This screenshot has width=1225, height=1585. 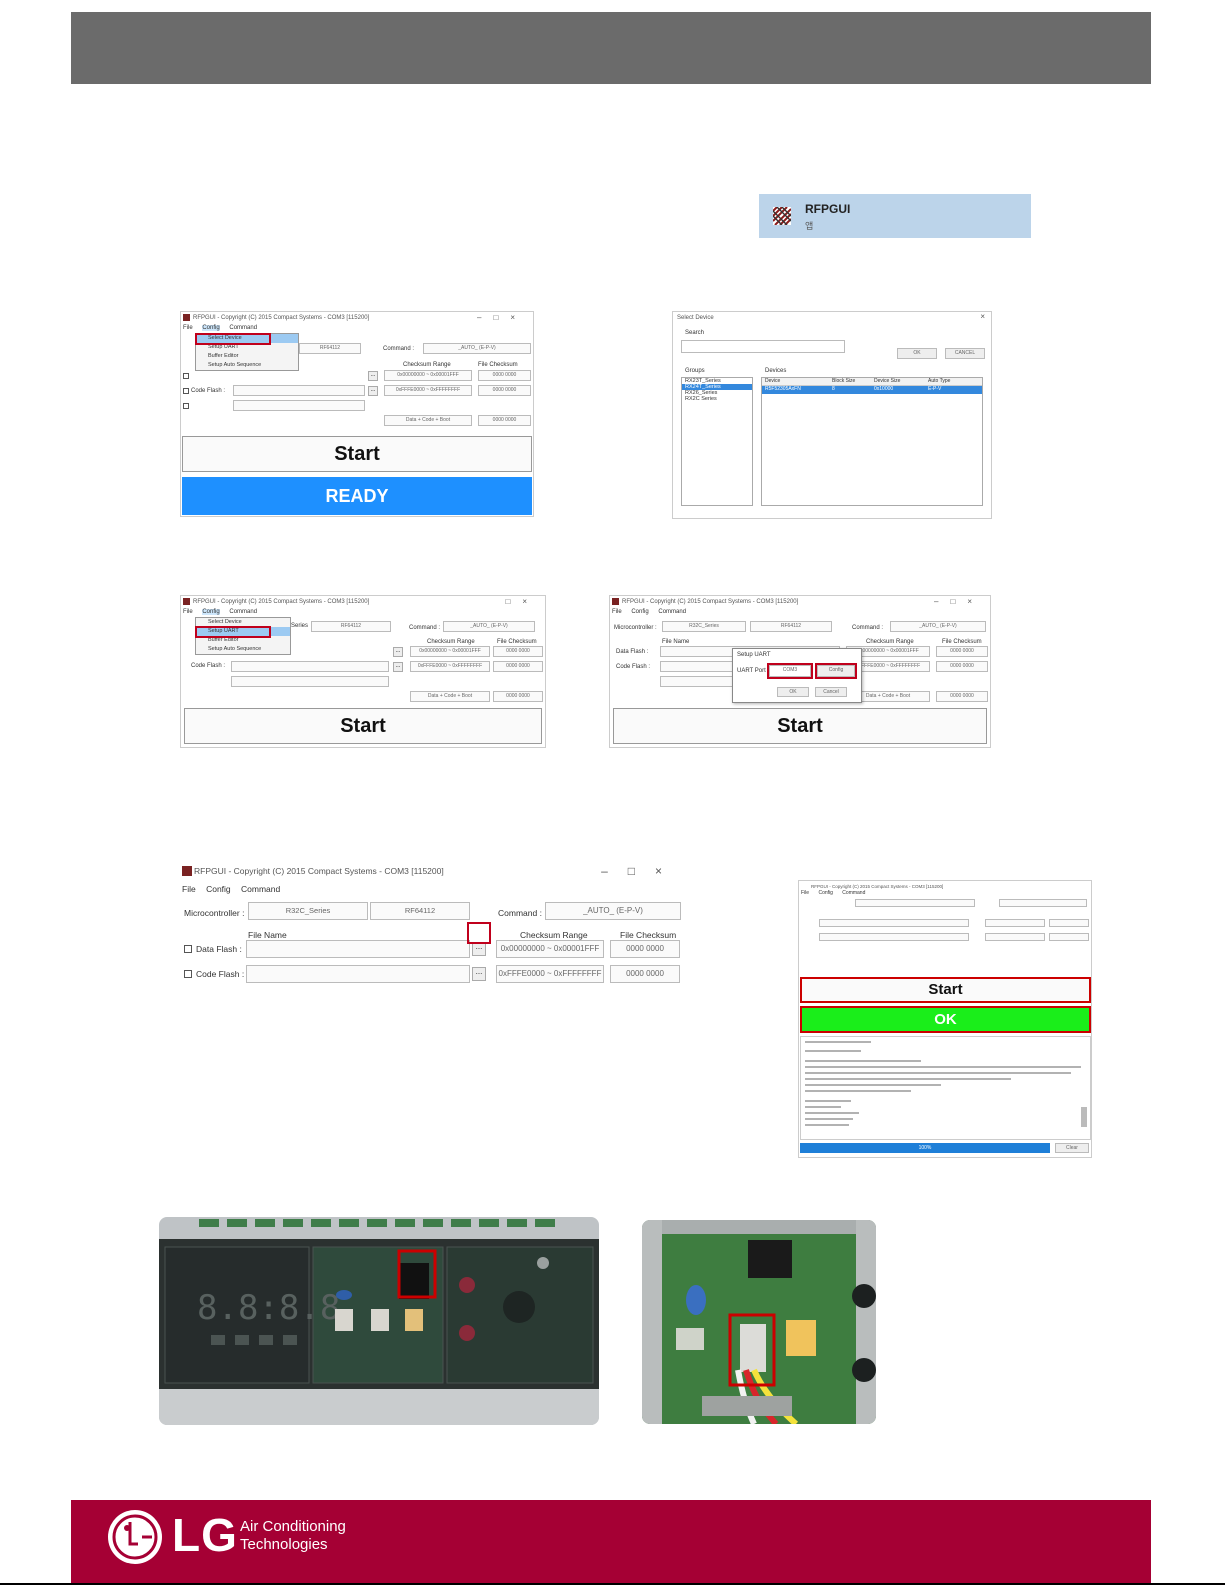 What do you see at coordinates (268, 1308) in the screenshot?
I see `svg-text: 8.8:8.8` at bounding box center [268, 1308].